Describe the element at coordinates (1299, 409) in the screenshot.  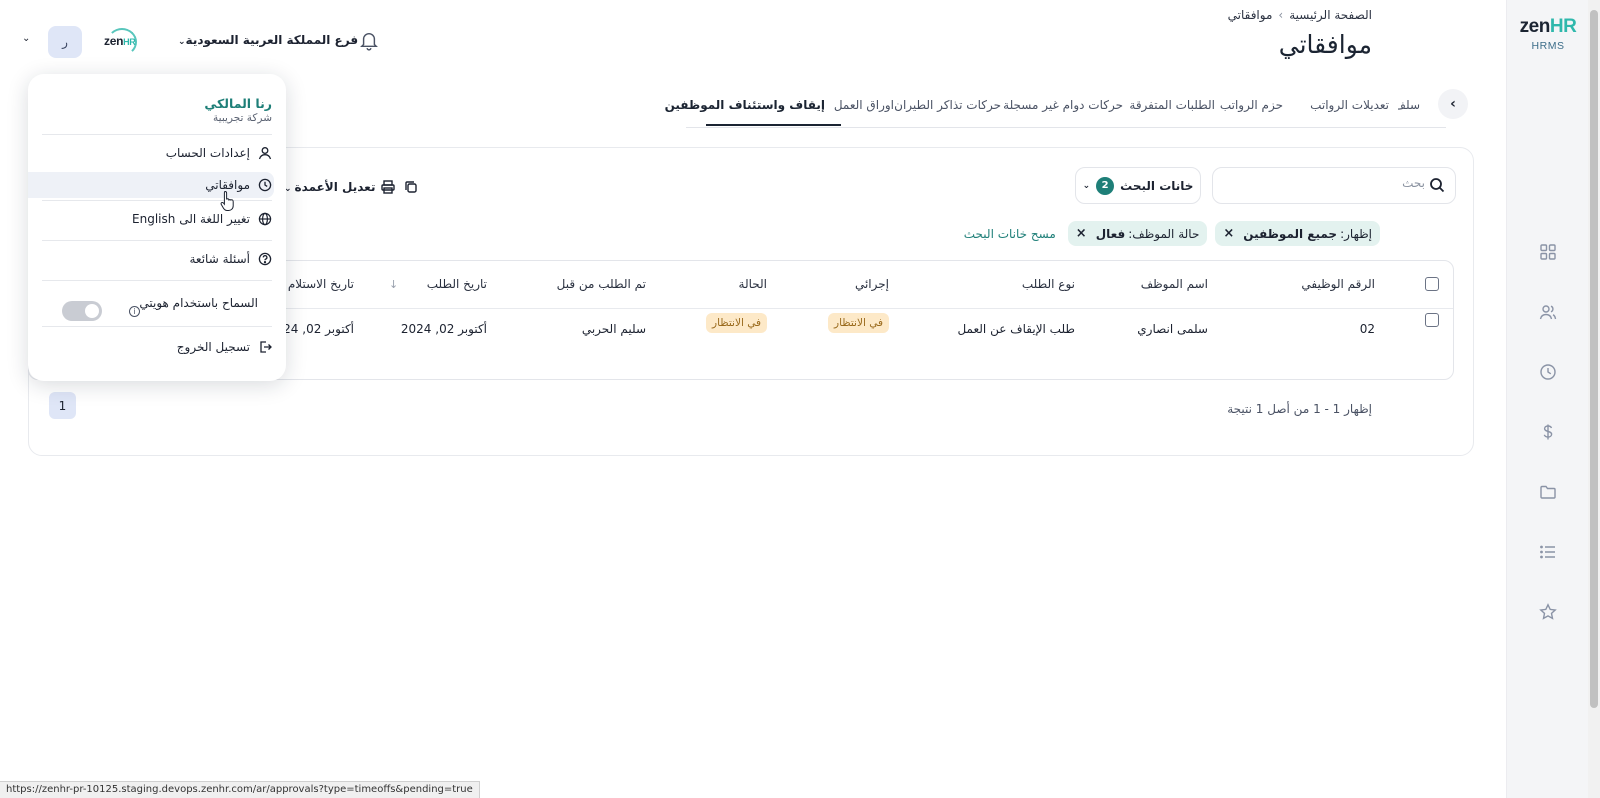
I see `results-summary: إظهار 1 - 1 من أصل 1 نتيجة` at that location.